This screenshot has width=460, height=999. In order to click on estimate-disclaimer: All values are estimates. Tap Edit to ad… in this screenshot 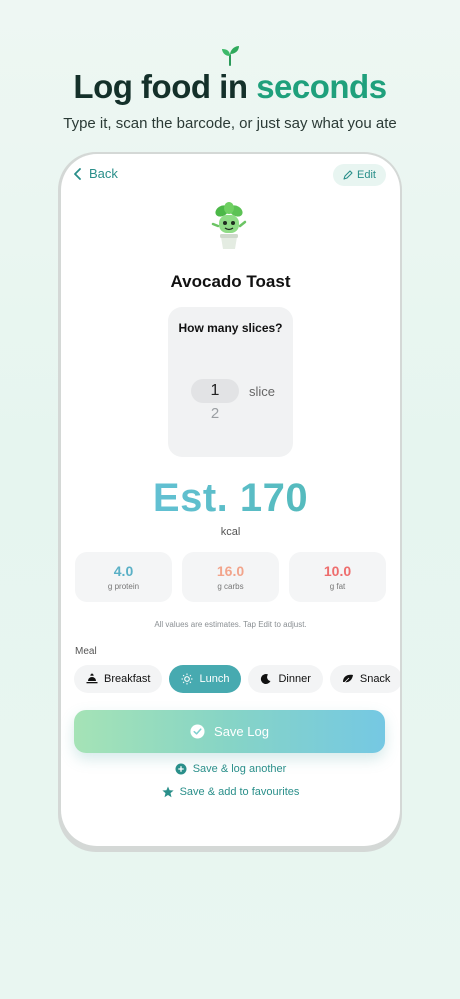, I will do `click(230, 624)`.